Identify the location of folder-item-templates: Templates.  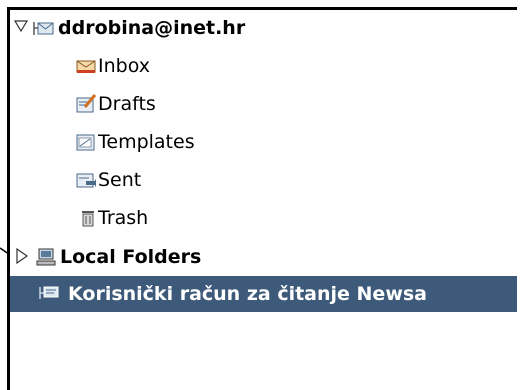
(263, 142).